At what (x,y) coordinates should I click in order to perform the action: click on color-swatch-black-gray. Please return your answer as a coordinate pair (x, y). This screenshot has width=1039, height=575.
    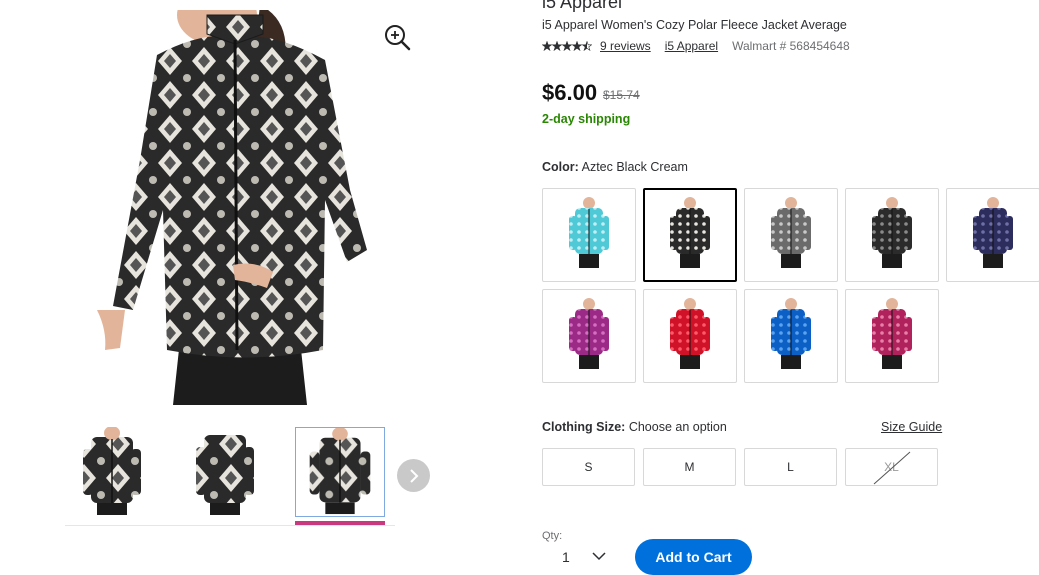
    Looking at the image, I should click on (892, 235).